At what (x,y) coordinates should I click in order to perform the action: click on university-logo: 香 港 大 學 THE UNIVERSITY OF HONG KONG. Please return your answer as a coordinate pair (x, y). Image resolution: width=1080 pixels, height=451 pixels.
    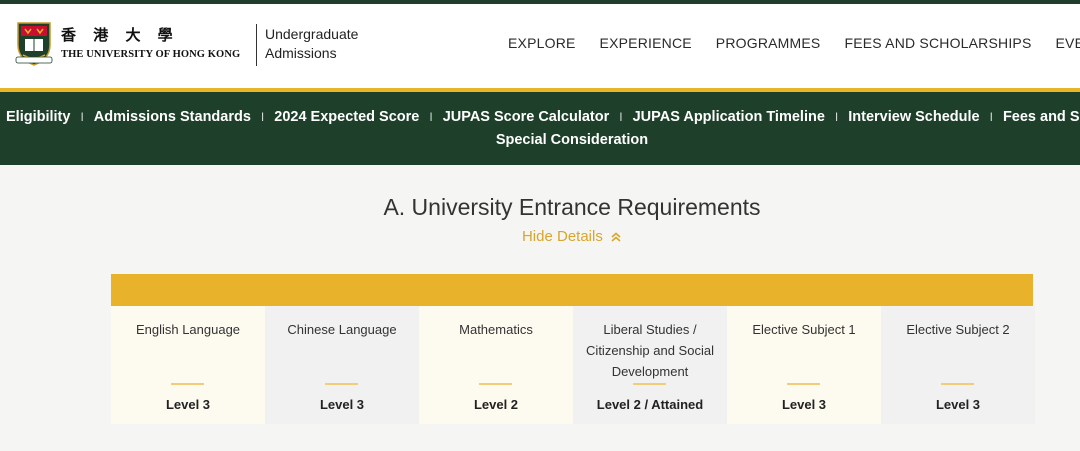
    Looking at the image, I should click on (127, 43).